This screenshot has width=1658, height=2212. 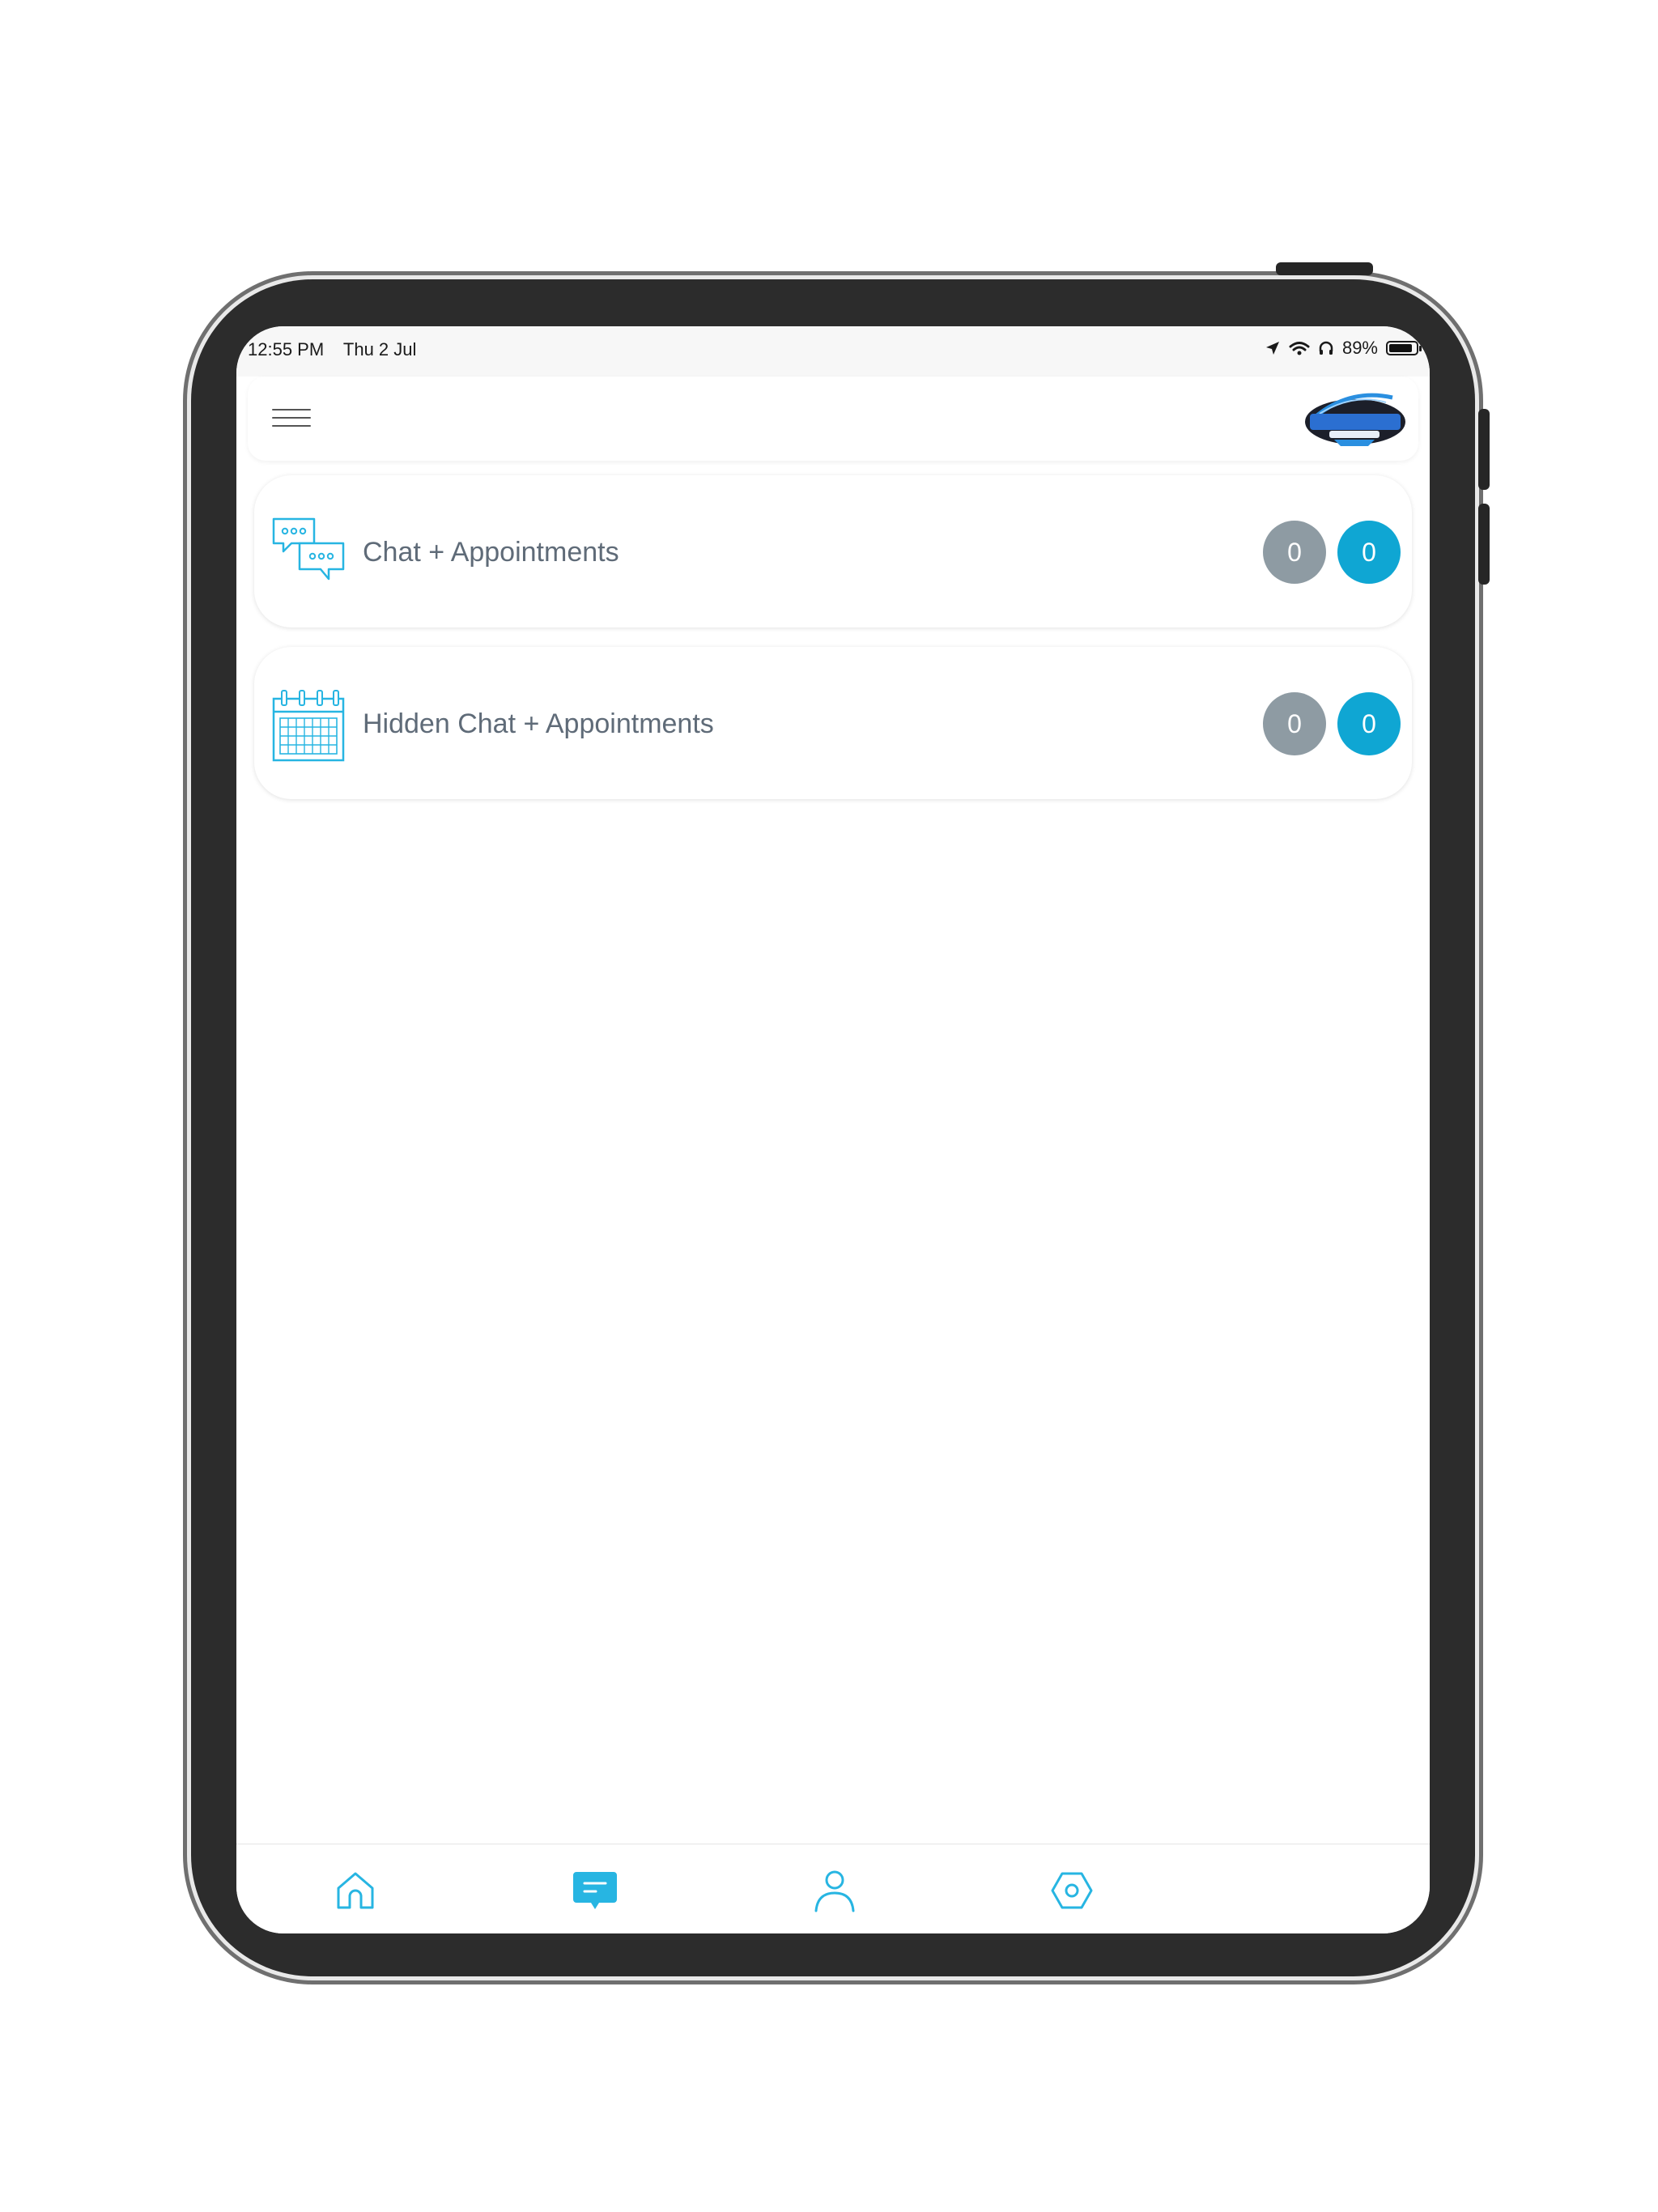 What do you see at coordinates (1401, 348) in the screenshot?
I see `battery-fill` at bounding box center [1401, 348].